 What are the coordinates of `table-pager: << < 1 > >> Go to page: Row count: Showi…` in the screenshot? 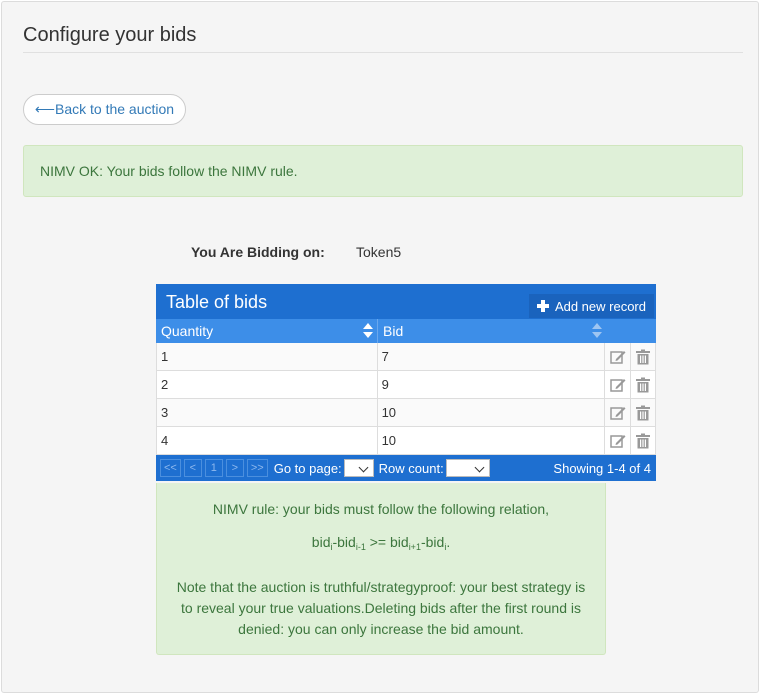 It's located at (406, 468).